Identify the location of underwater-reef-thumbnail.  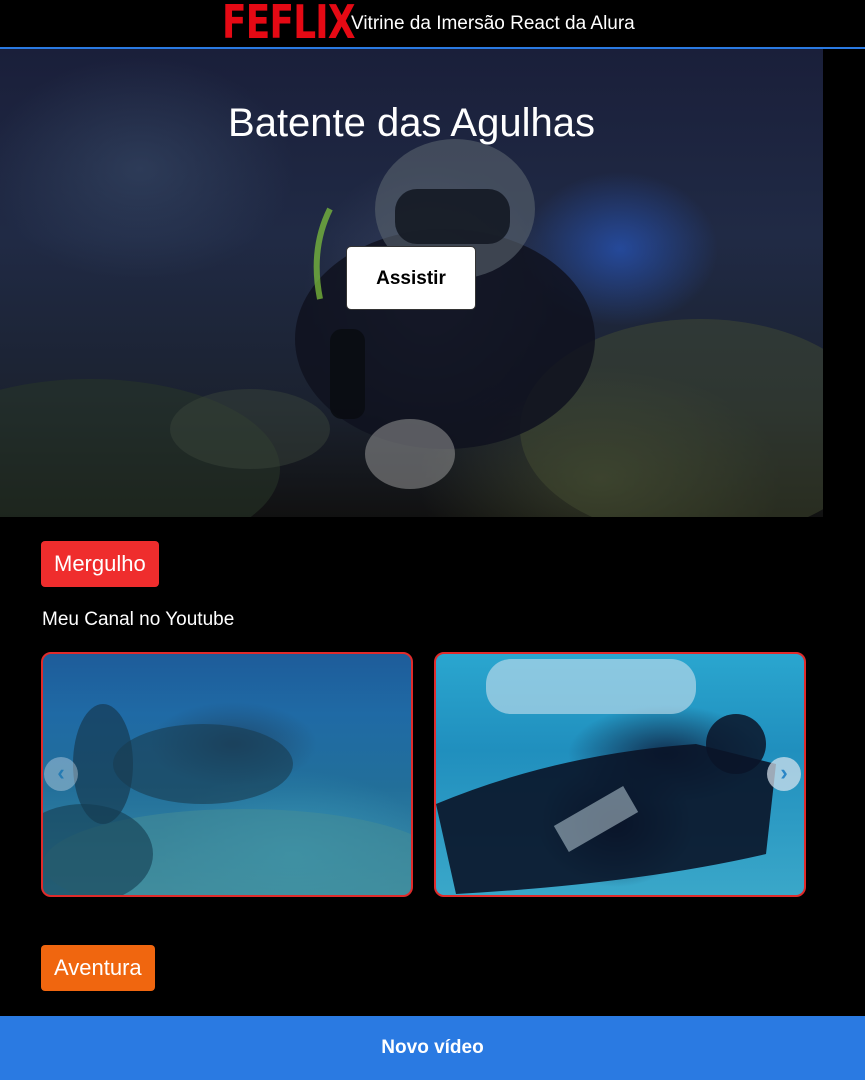
(227, 799).